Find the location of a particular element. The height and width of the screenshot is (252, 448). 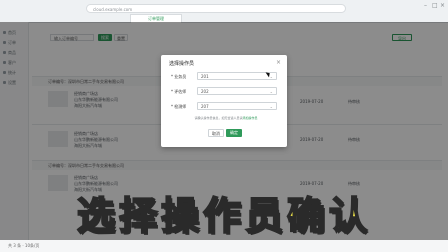

close-window-icon: × is located at coordinates (443, 6).